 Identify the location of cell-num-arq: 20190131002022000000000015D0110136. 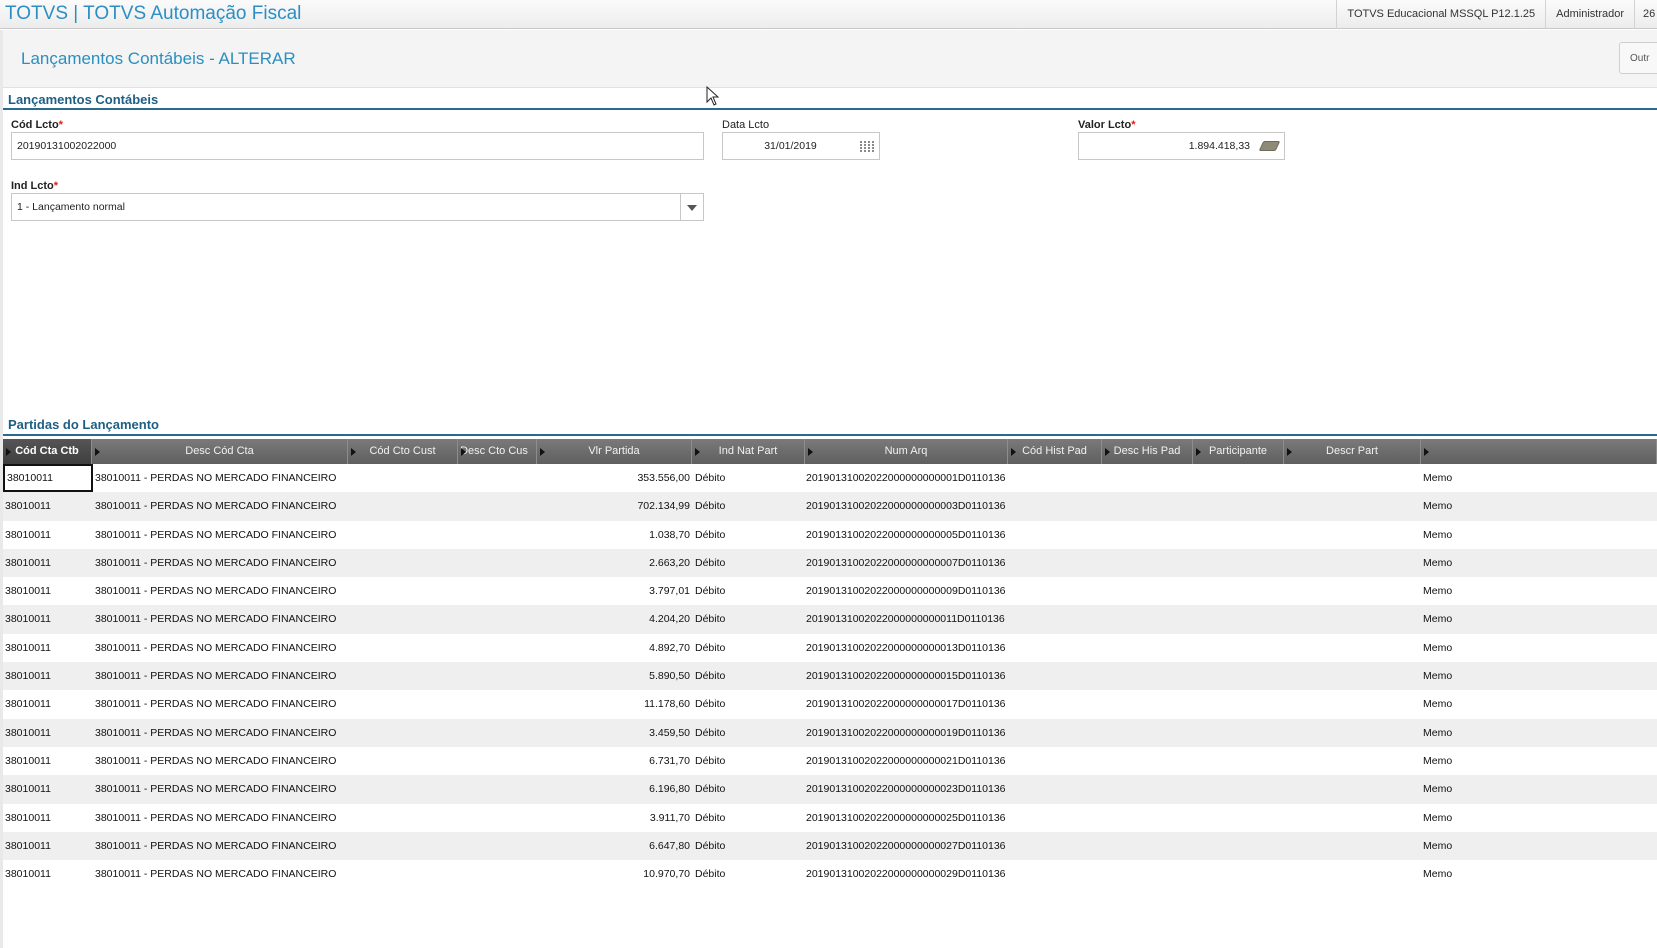
(906, 676).